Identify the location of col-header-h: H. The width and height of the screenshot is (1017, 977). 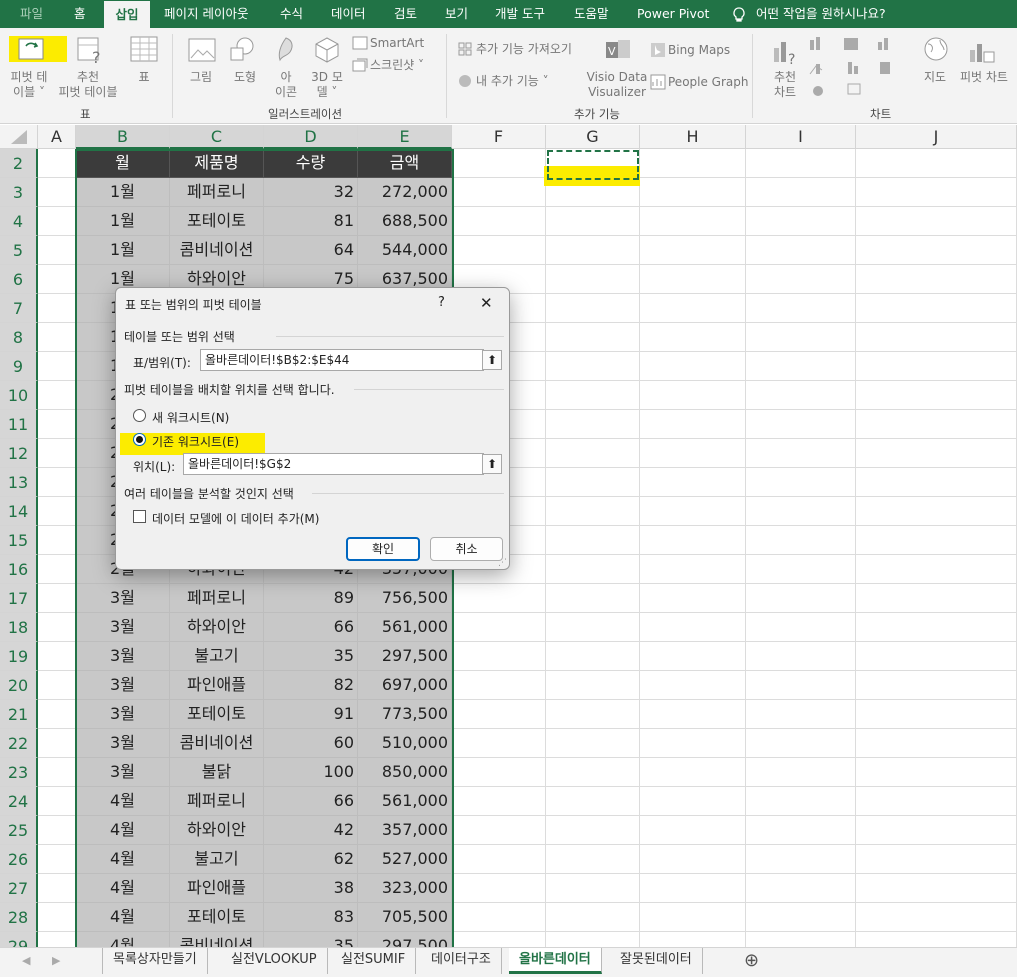
(693, 137).